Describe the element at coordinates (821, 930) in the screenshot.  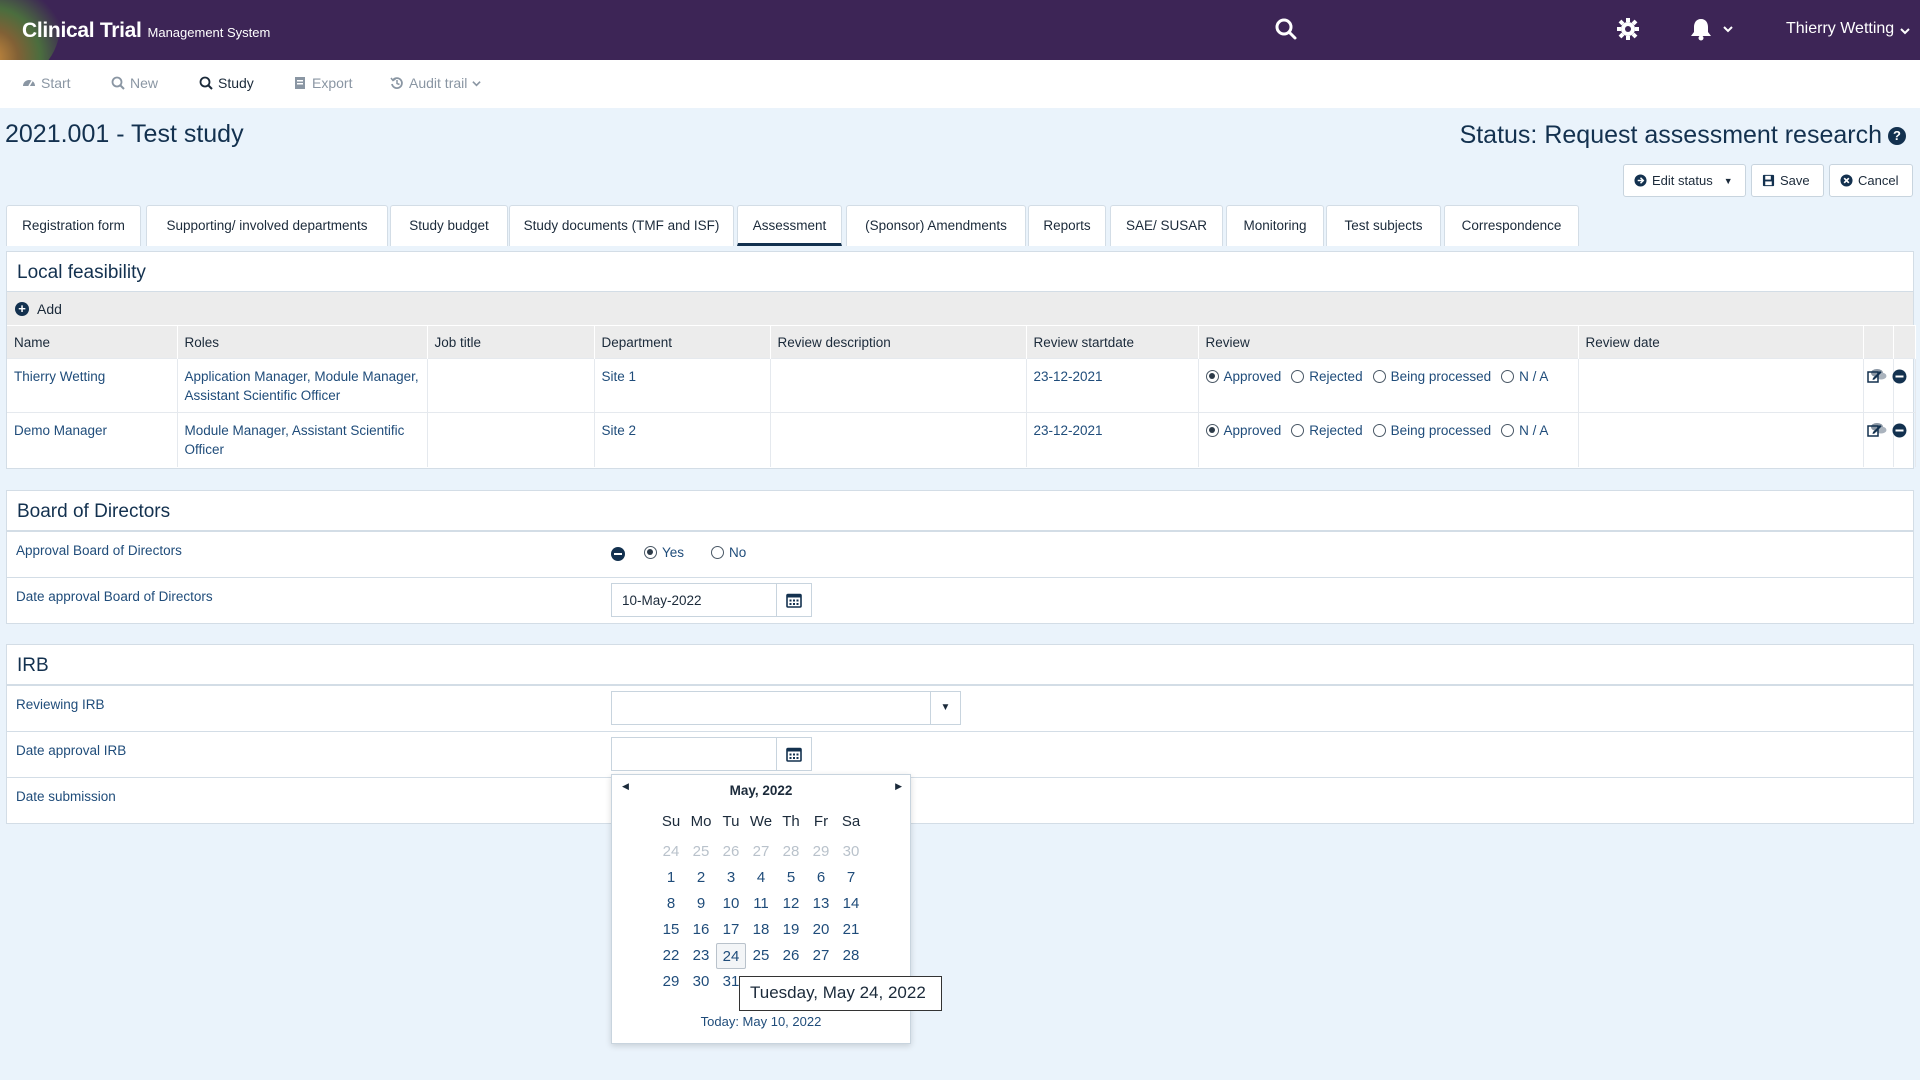
I see `calendar-day: 20` at that location.